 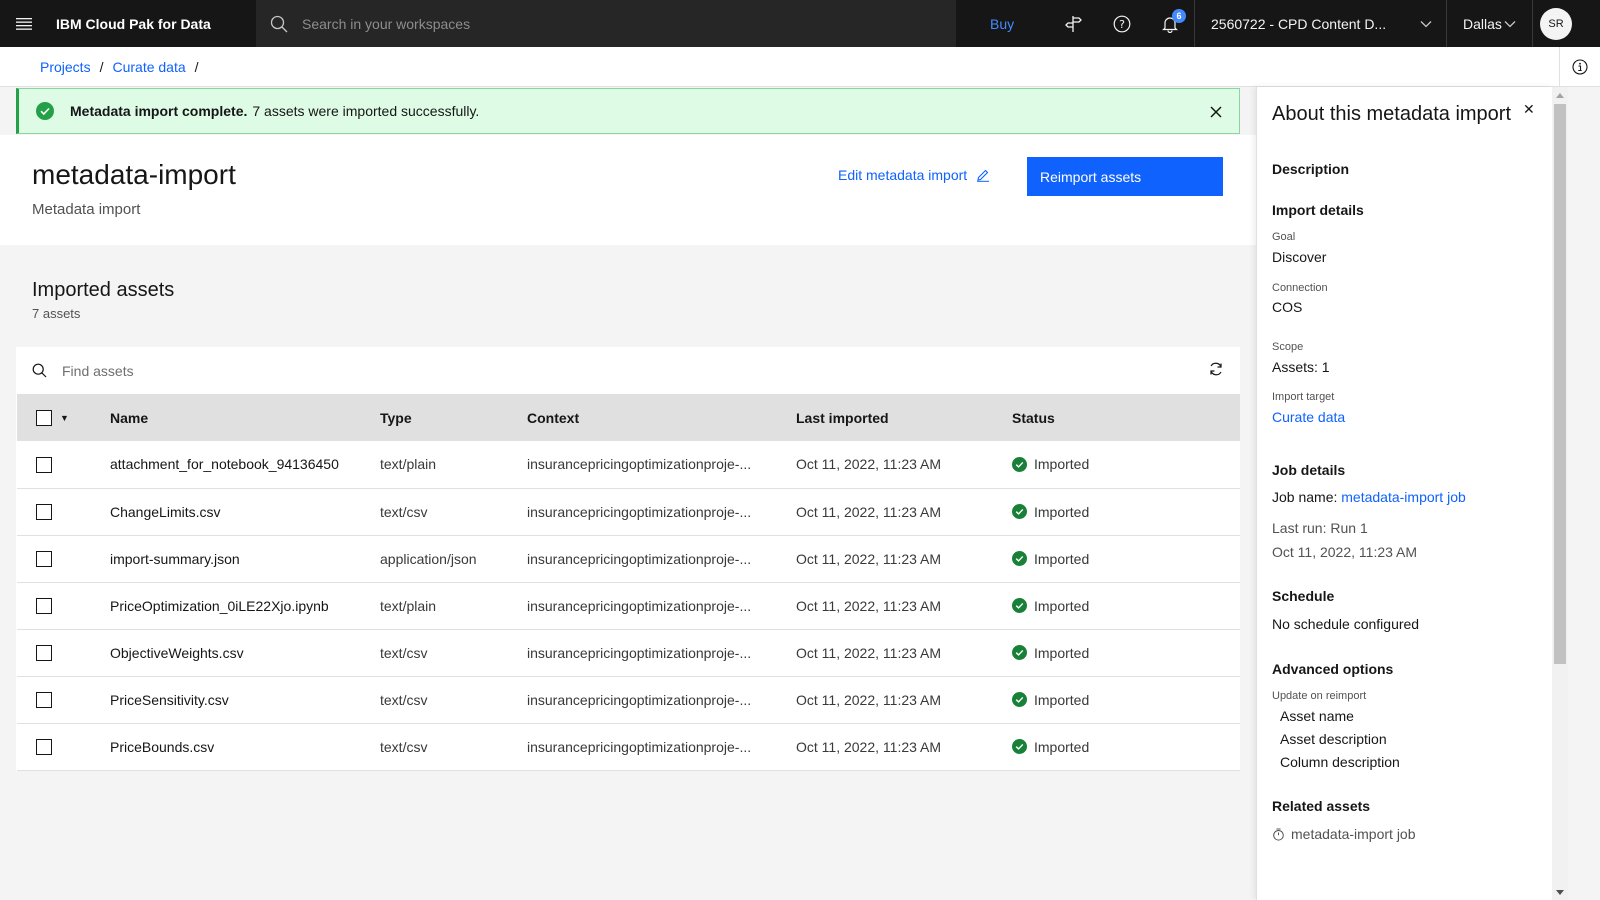 What do you see at coordinates (1560, 892) in the screenshot?
I see `scroll-down-arrow` at bounding box center [1560, 892].